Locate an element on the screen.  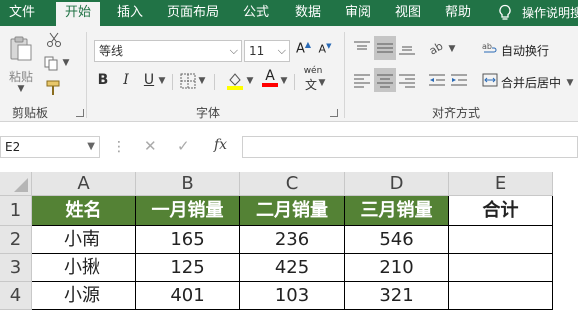
font-family-select: 等线 ⌵ is located at coordinates (168, 51).